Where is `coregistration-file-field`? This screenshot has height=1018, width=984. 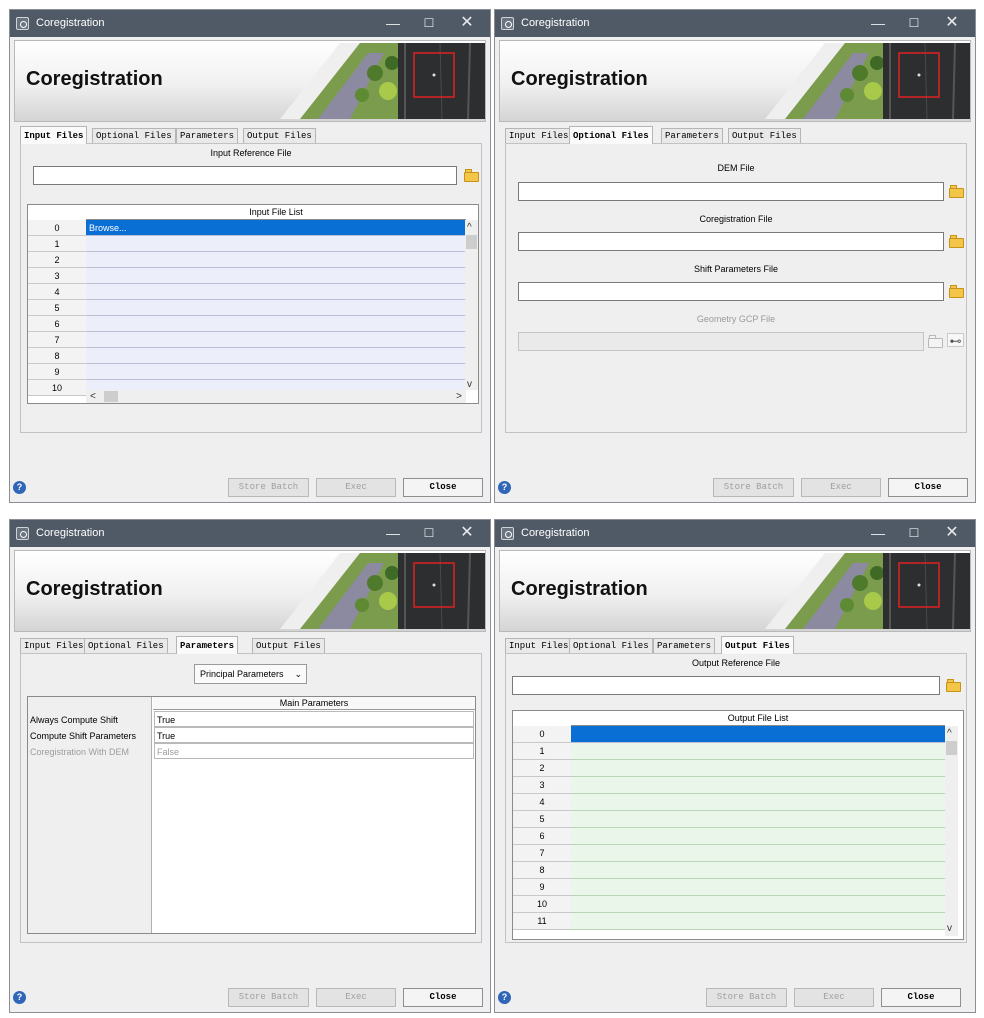
coregistration-file-field is located at coordinates (731, 241).